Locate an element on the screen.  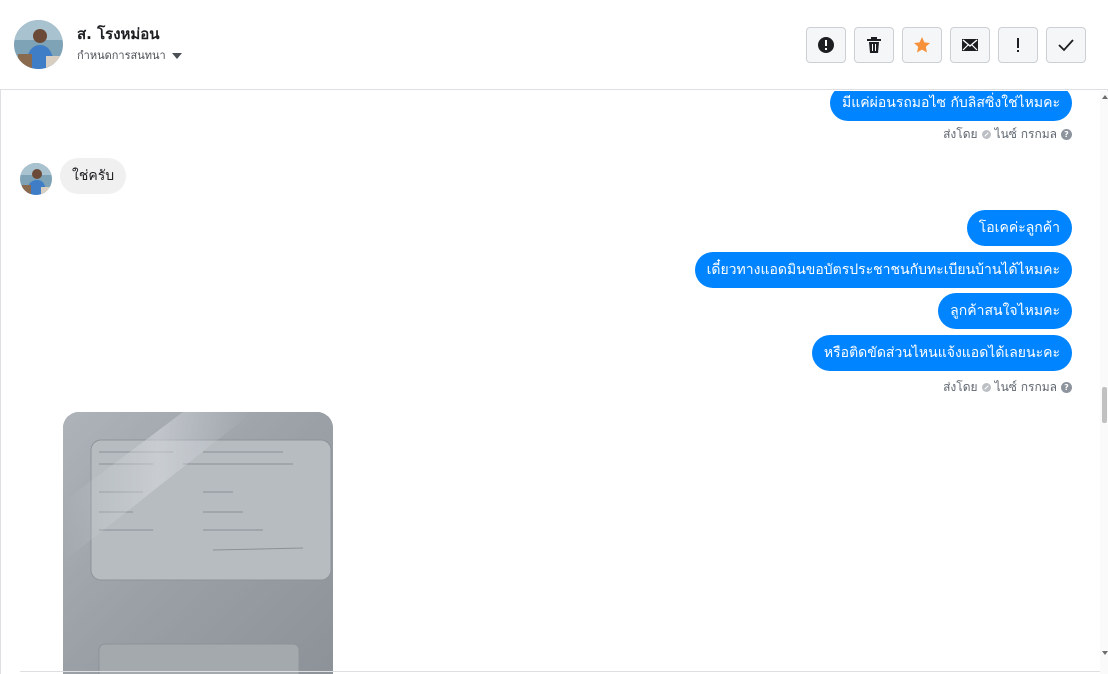
composer-divider is located at coordinates (560, 671).